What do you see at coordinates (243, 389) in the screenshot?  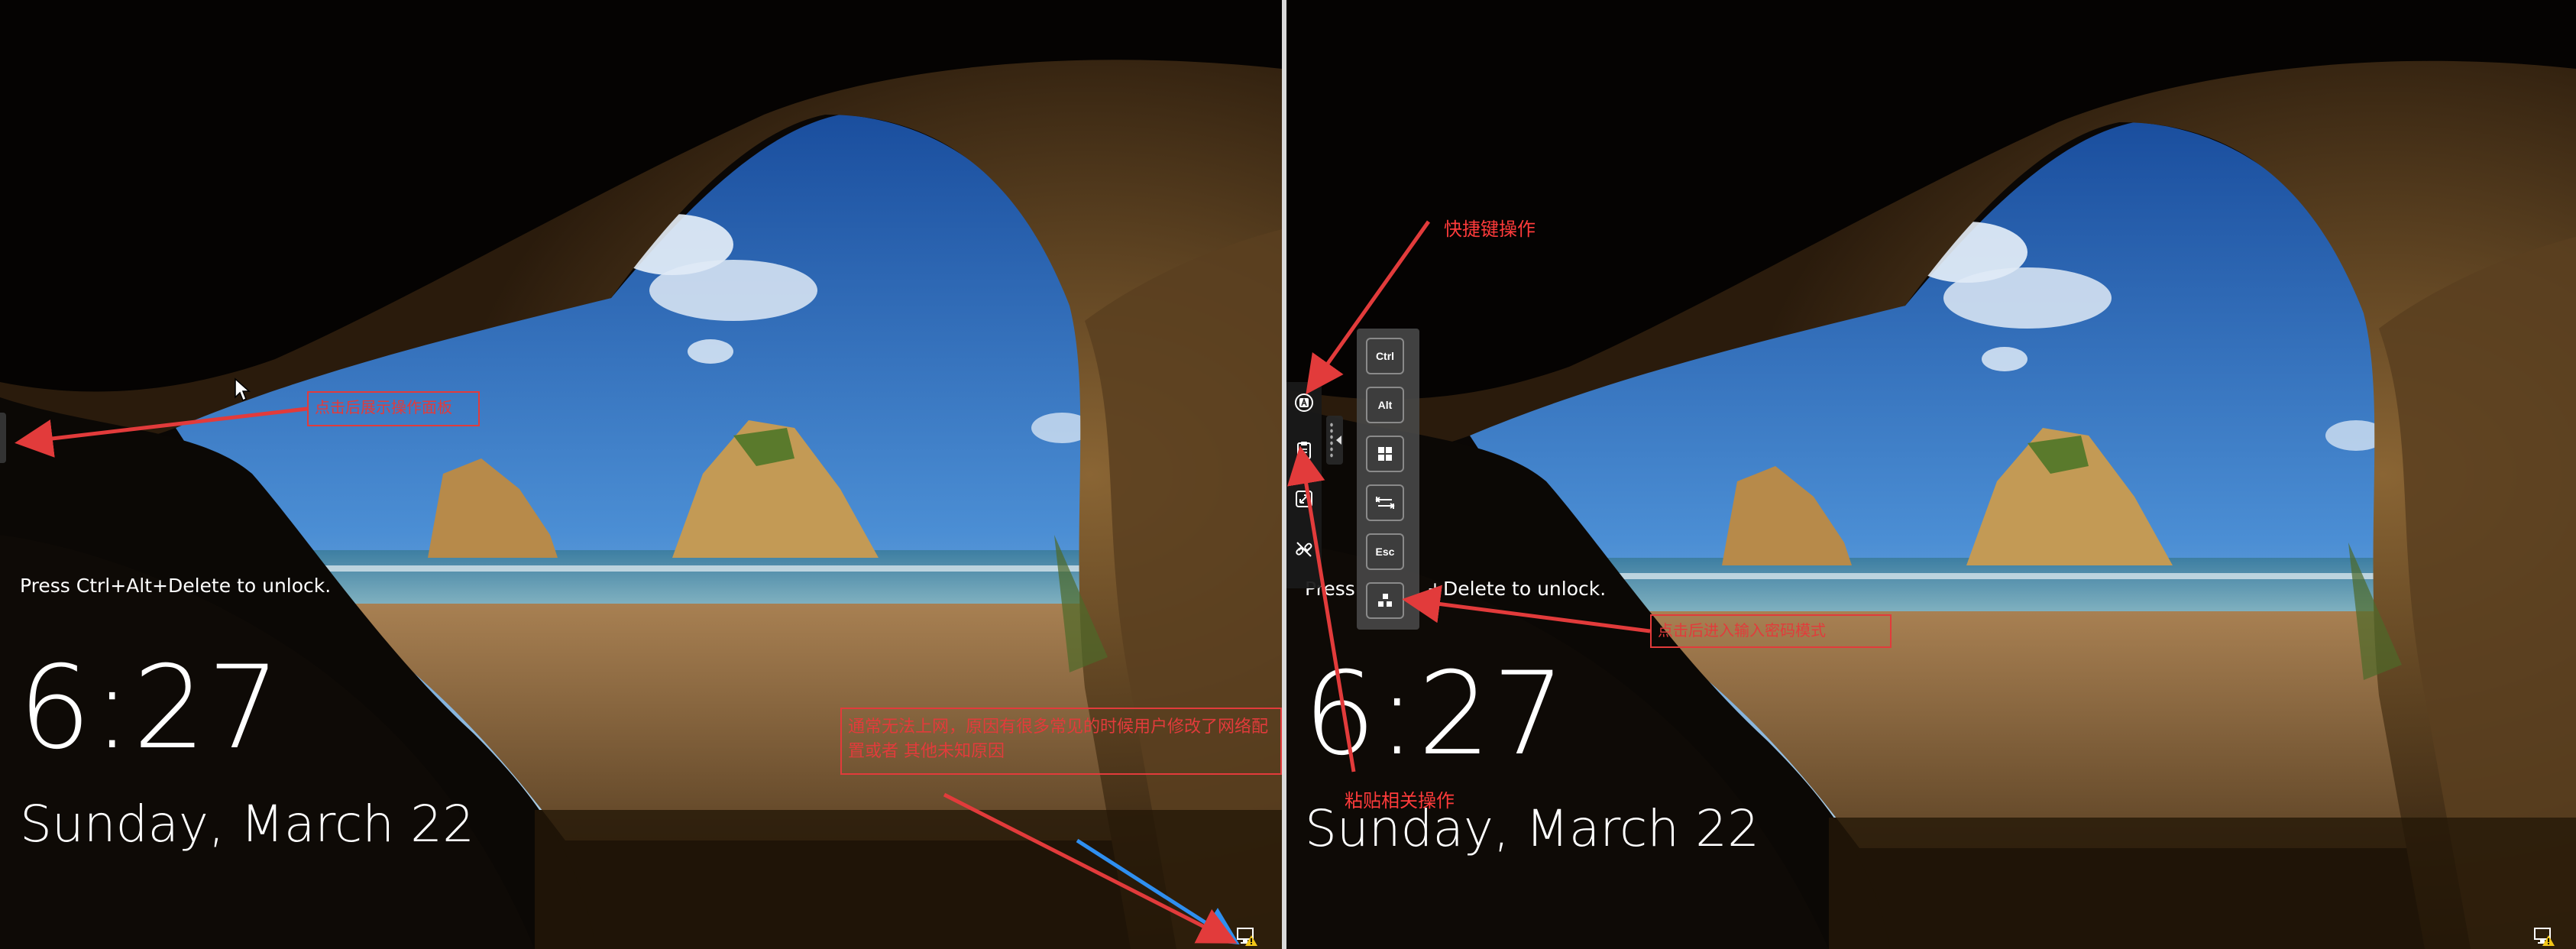 I see `mouse-cursor-icon` at bounding box center [243, 389].